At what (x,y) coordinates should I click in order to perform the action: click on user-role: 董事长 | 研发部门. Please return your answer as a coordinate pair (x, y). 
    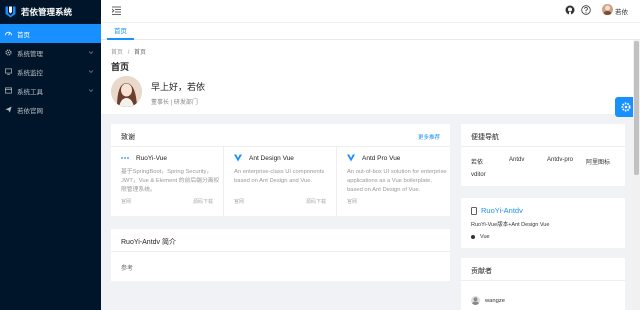
    Looking at the image, I should click on (174, 103).